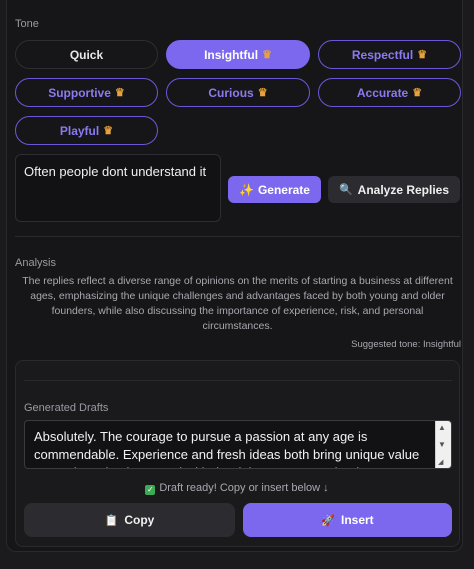 The width and height of the screenshot is (474, 569). I want to click on tone-option-playful: Playful ♛, so click(86, 130).